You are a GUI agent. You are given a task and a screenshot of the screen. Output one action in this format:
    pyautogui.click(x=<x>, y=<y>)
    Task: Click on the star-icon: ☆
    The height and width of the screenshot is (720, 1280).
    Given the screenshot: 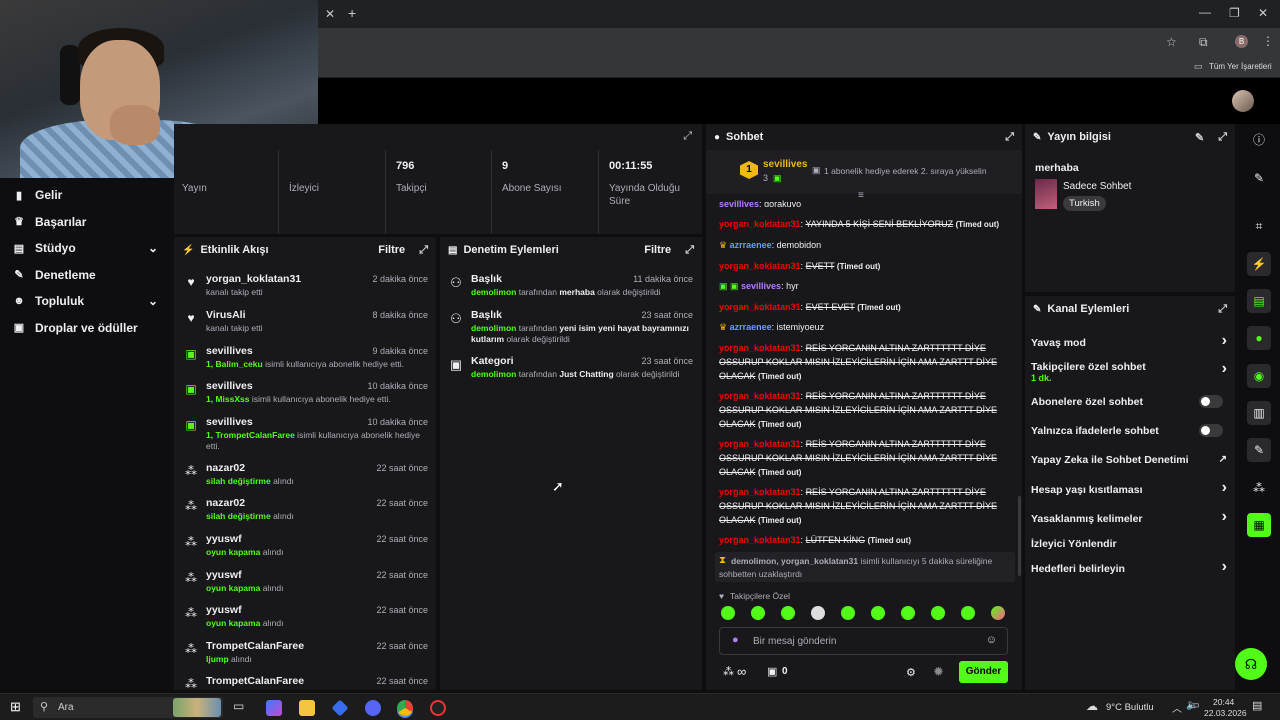 What is the action you would take?
    pyautogui.click(x=1171, y=42)
    